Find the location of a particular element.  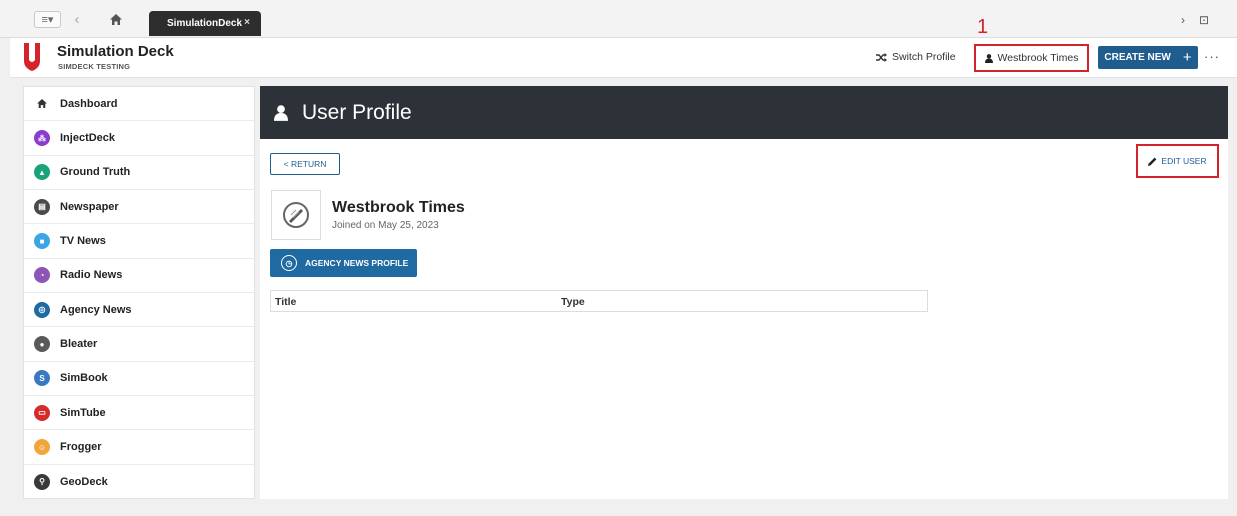

tab-title: SimulationDeck is located at coordinates (205, 23).